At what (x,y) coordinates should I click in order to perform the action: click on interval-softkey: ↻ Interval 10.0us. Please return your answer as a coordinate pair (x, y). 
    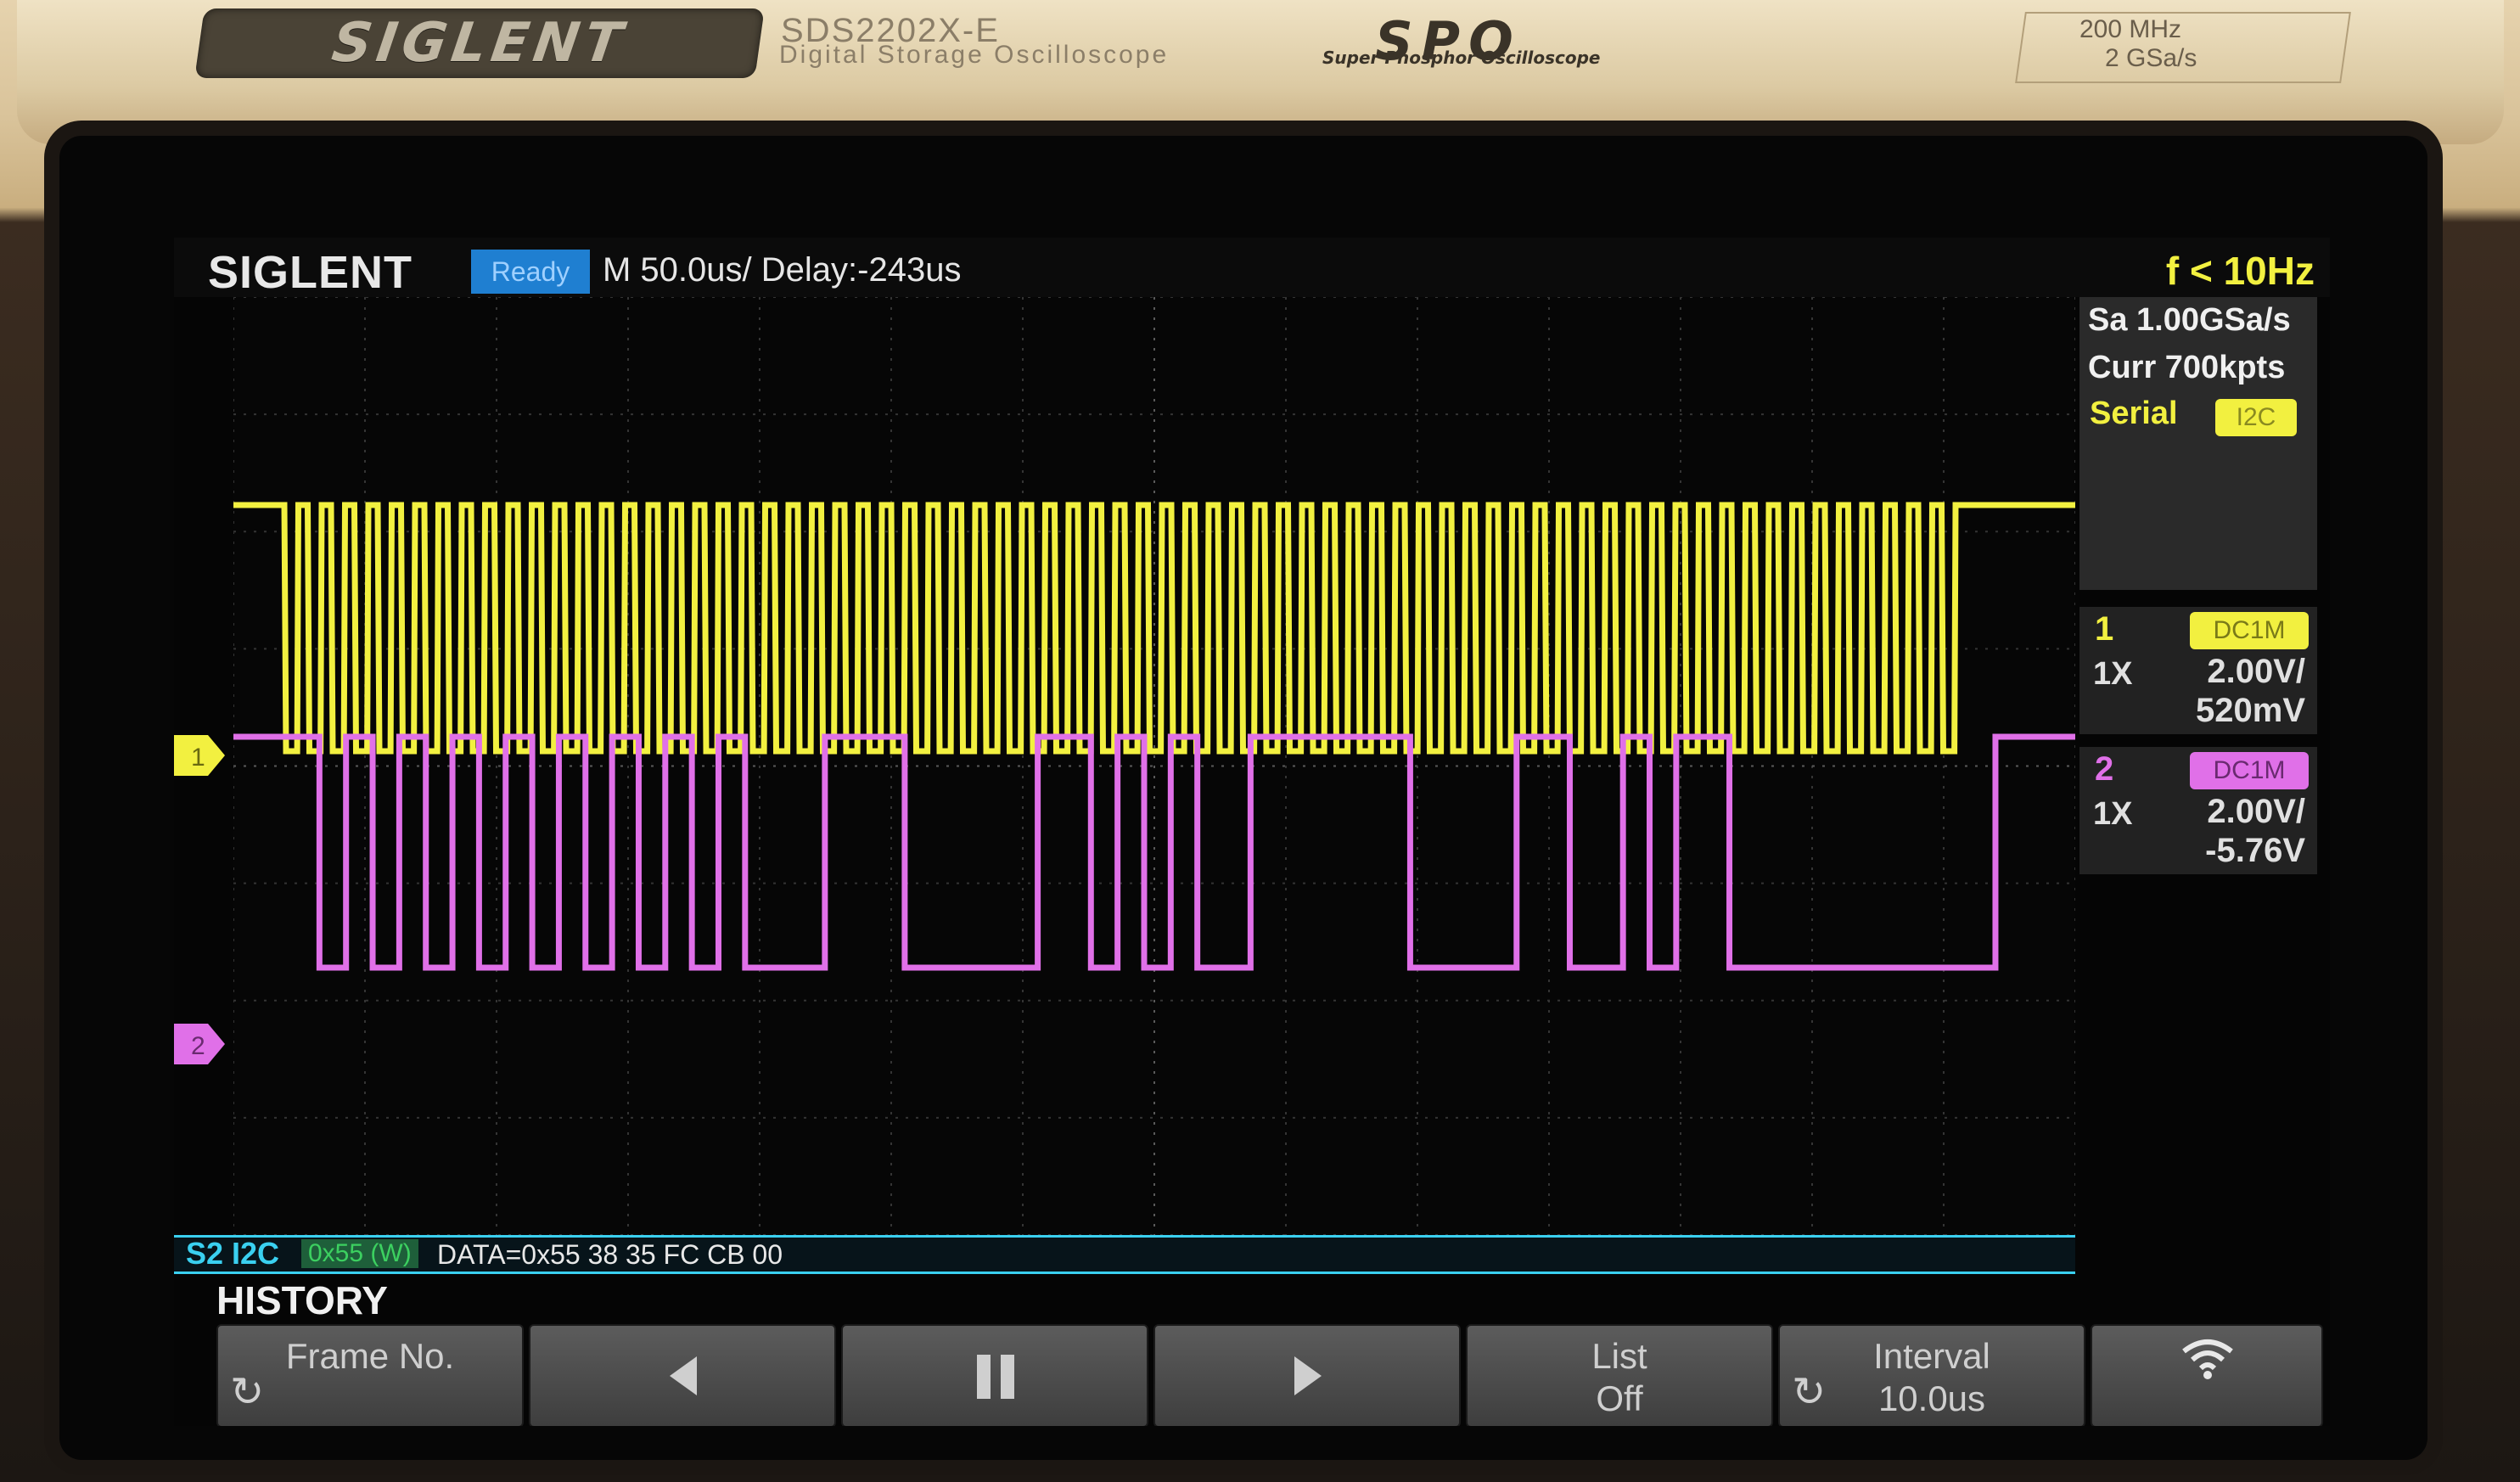
    Looking at the image, I should click on (1931, 1375).